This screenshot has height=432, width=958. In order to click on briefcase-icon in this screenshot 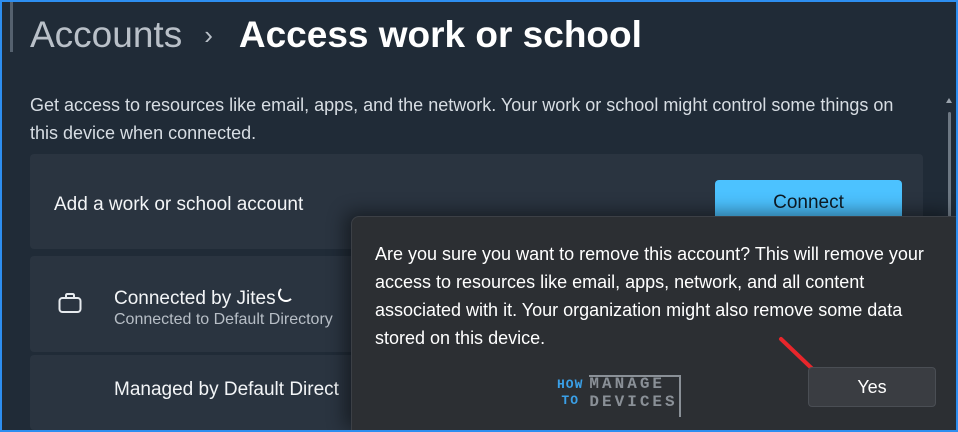, I will do `click(70, 303)`.